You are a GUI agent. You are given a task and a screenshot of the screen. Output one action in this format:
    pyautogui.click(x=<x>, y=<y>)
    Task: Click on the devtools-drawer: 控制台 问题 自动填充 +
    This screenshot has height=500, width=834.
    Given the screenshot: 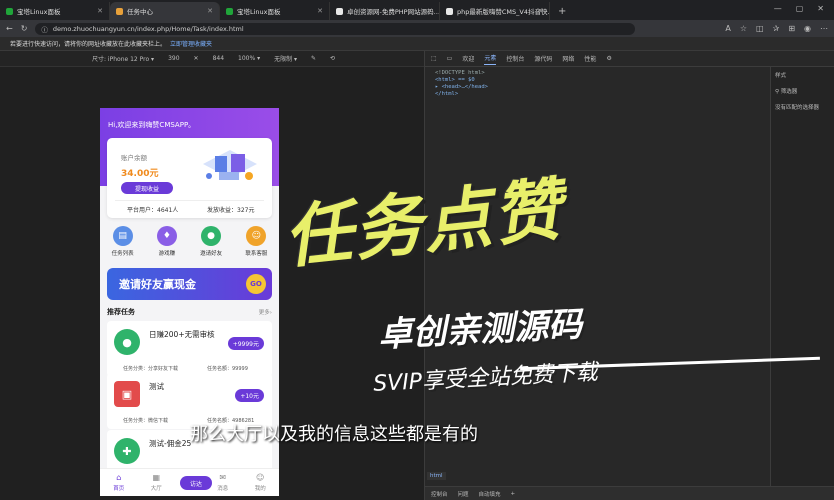 What is the action you would take?
    pyautogui.click(x=629, y=493)
    